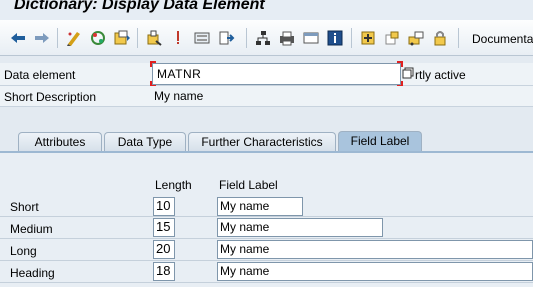 This screenshot has width=533, height=287. What do you see at coordinates (502, 39) in the screenshot?
I see `documentation-button: Documenta` at bounding box center [502, 39].